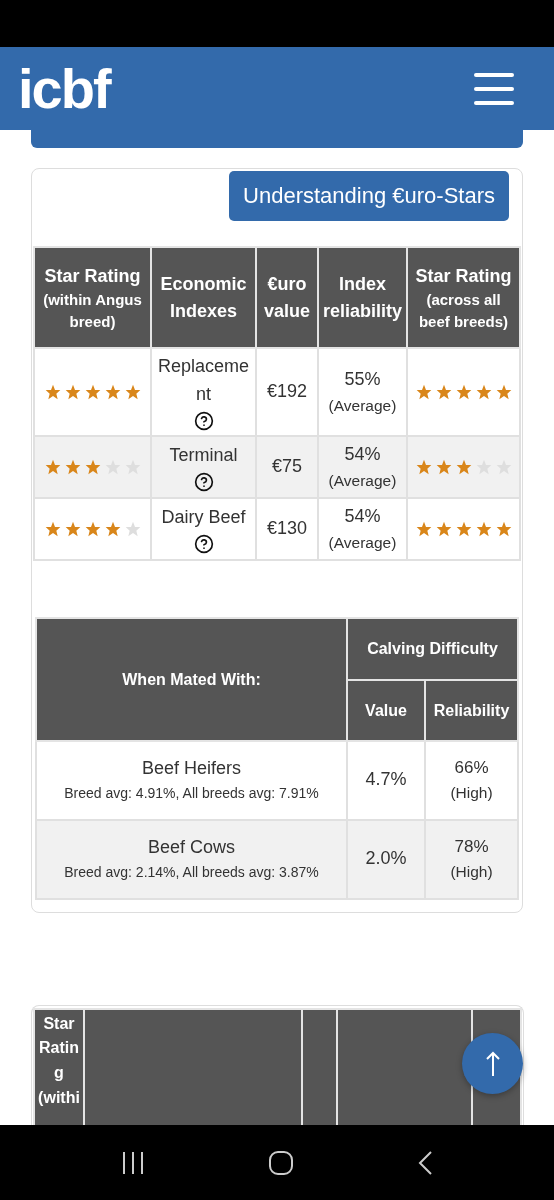 The image size is (554, 1200). Describe the element at coordinates (362, 379) in the screenshot. I see `reliability-value: 55%` at that location.